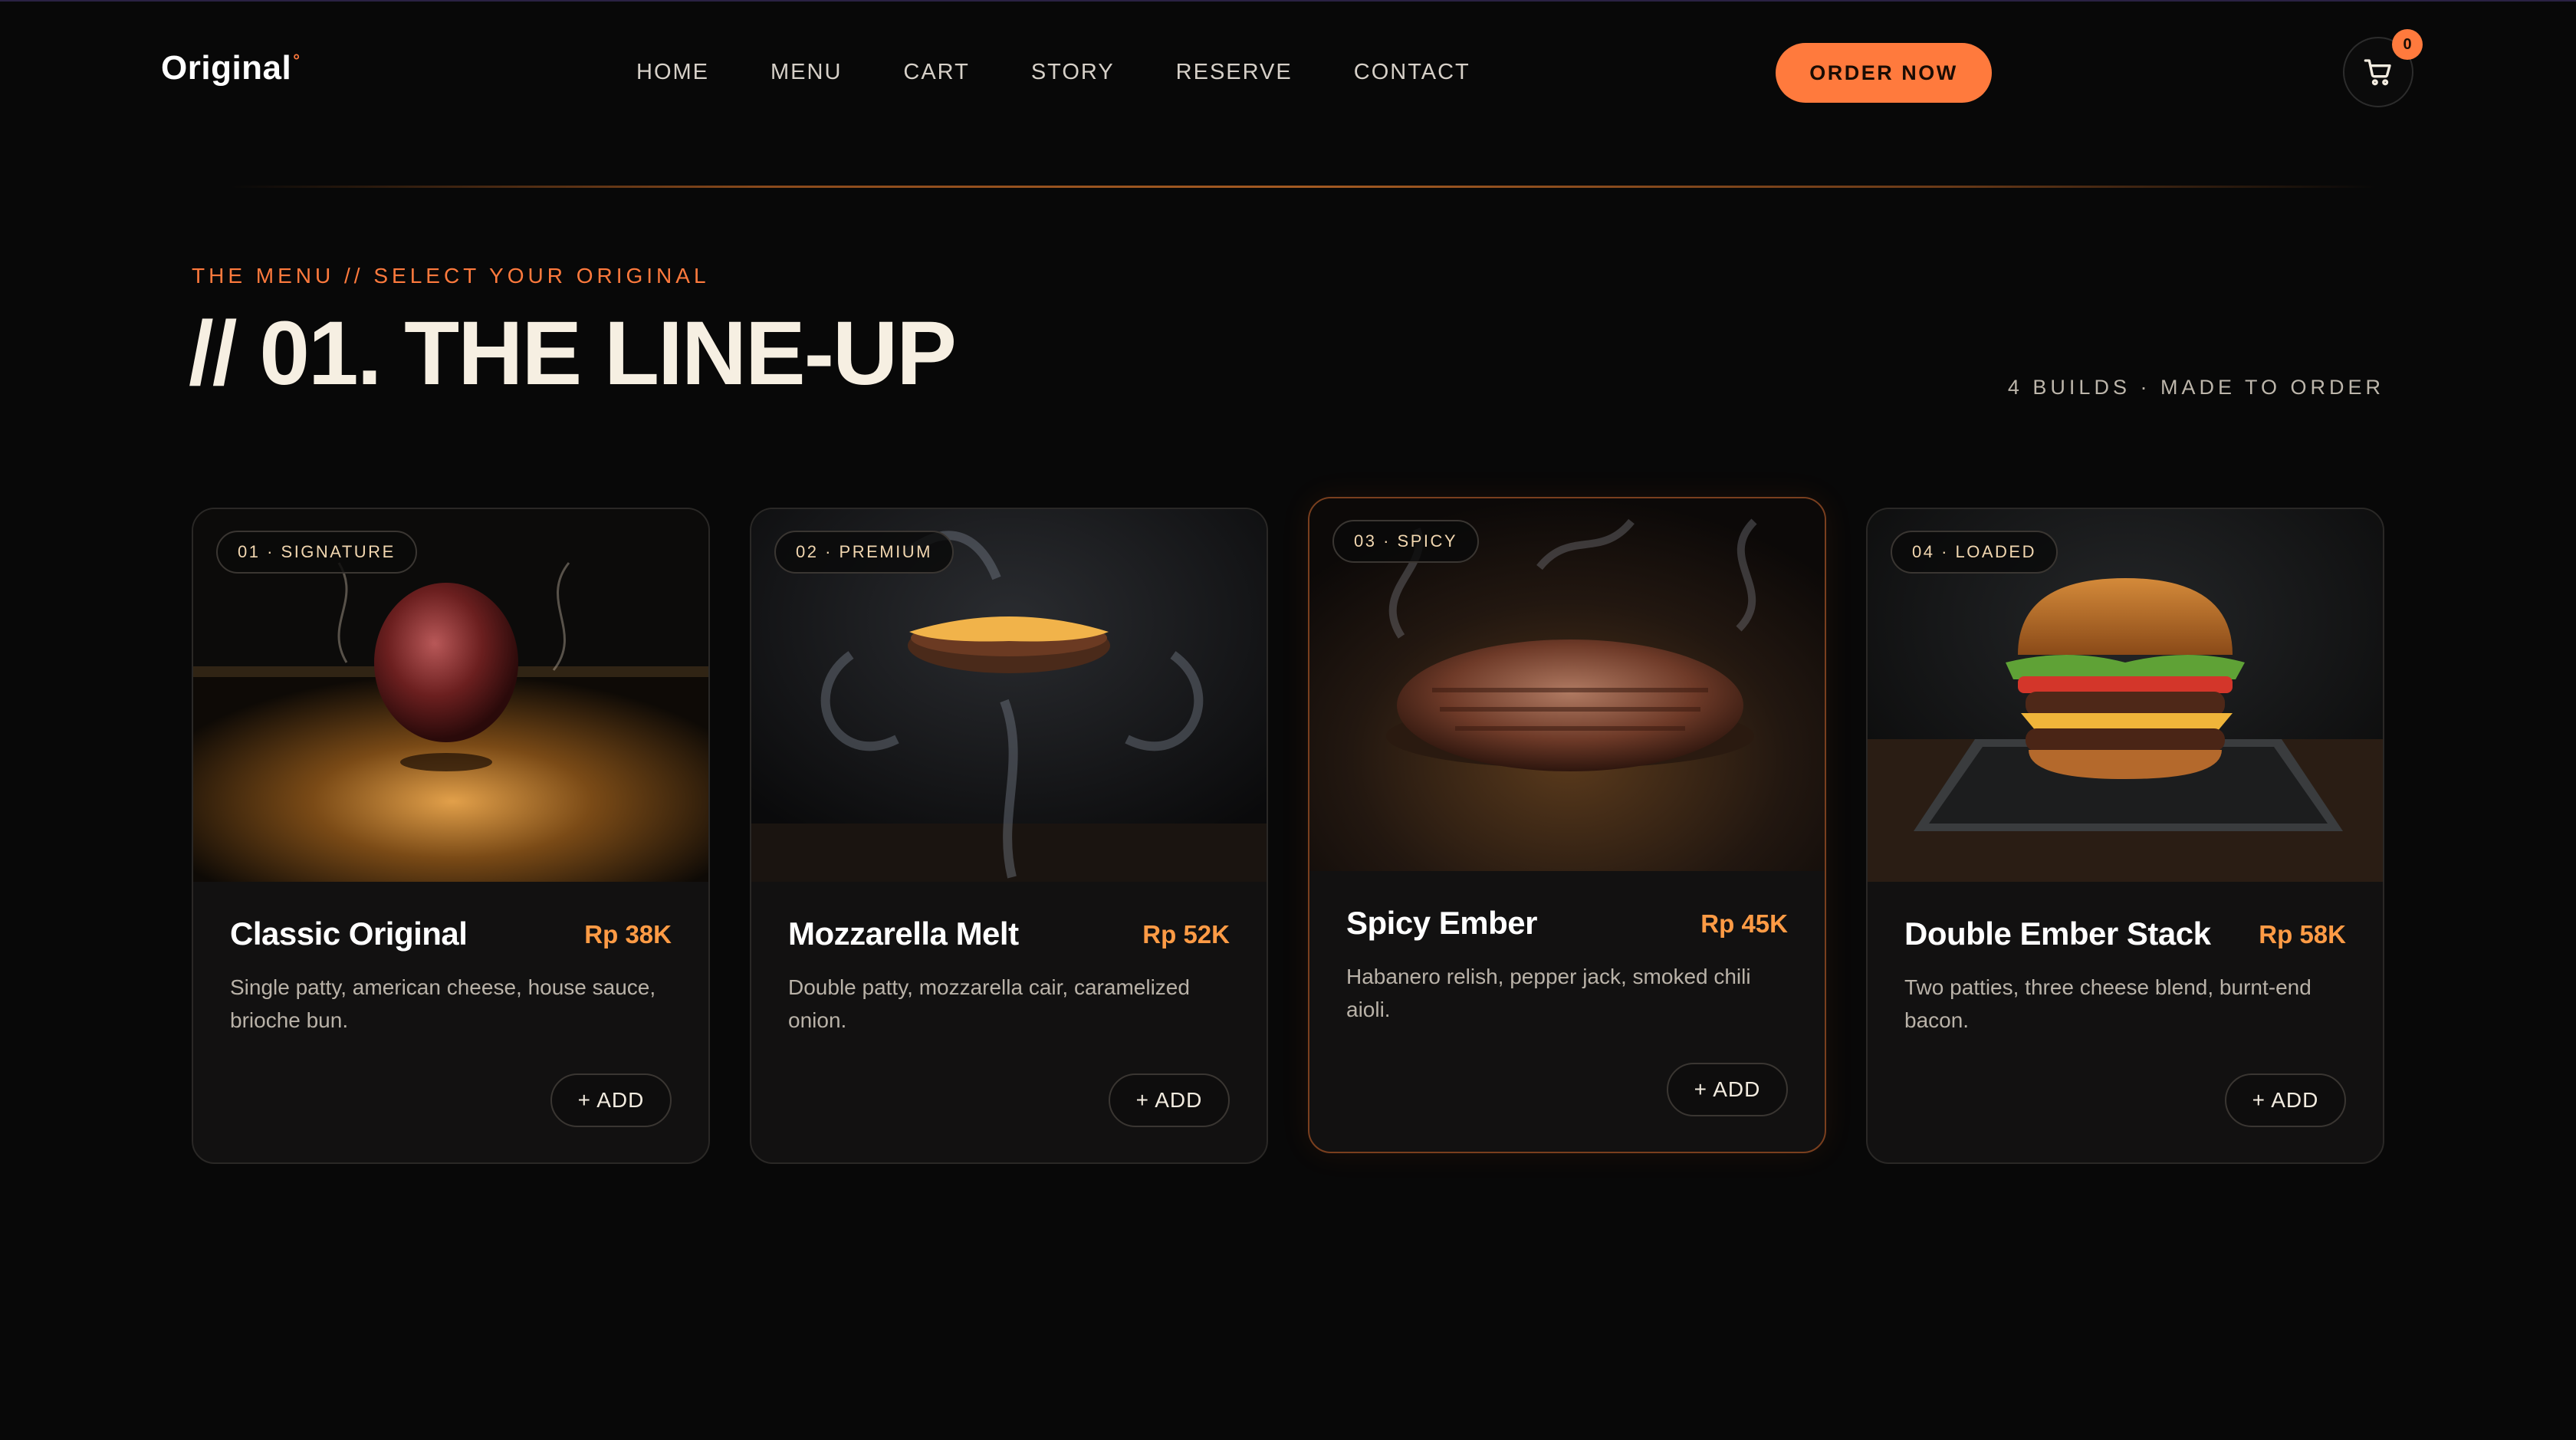  Describe the element at coordinates (1009, 695) in the screenshot. I see `menu-card-image: 02 · PREMIUM` at that location.